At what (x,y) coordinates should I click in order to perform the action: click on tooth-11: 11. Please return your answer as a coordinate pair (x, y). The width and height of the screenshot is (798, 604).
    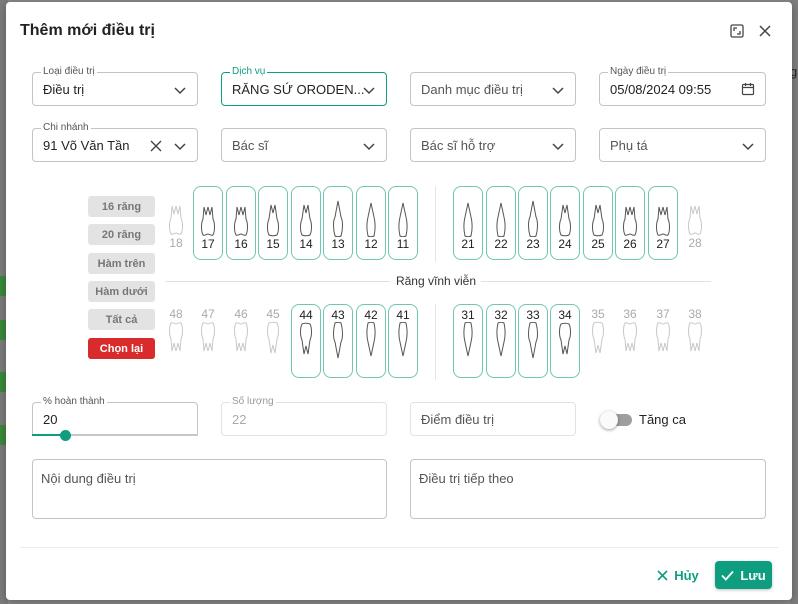
    Looking at the image, I should click on (403, 223).